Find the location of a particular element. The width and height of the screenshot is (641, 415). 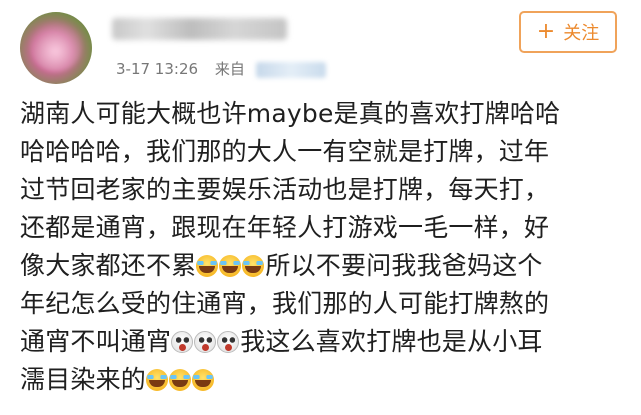

source-label: 来自 is located at coordinates (229, 69).